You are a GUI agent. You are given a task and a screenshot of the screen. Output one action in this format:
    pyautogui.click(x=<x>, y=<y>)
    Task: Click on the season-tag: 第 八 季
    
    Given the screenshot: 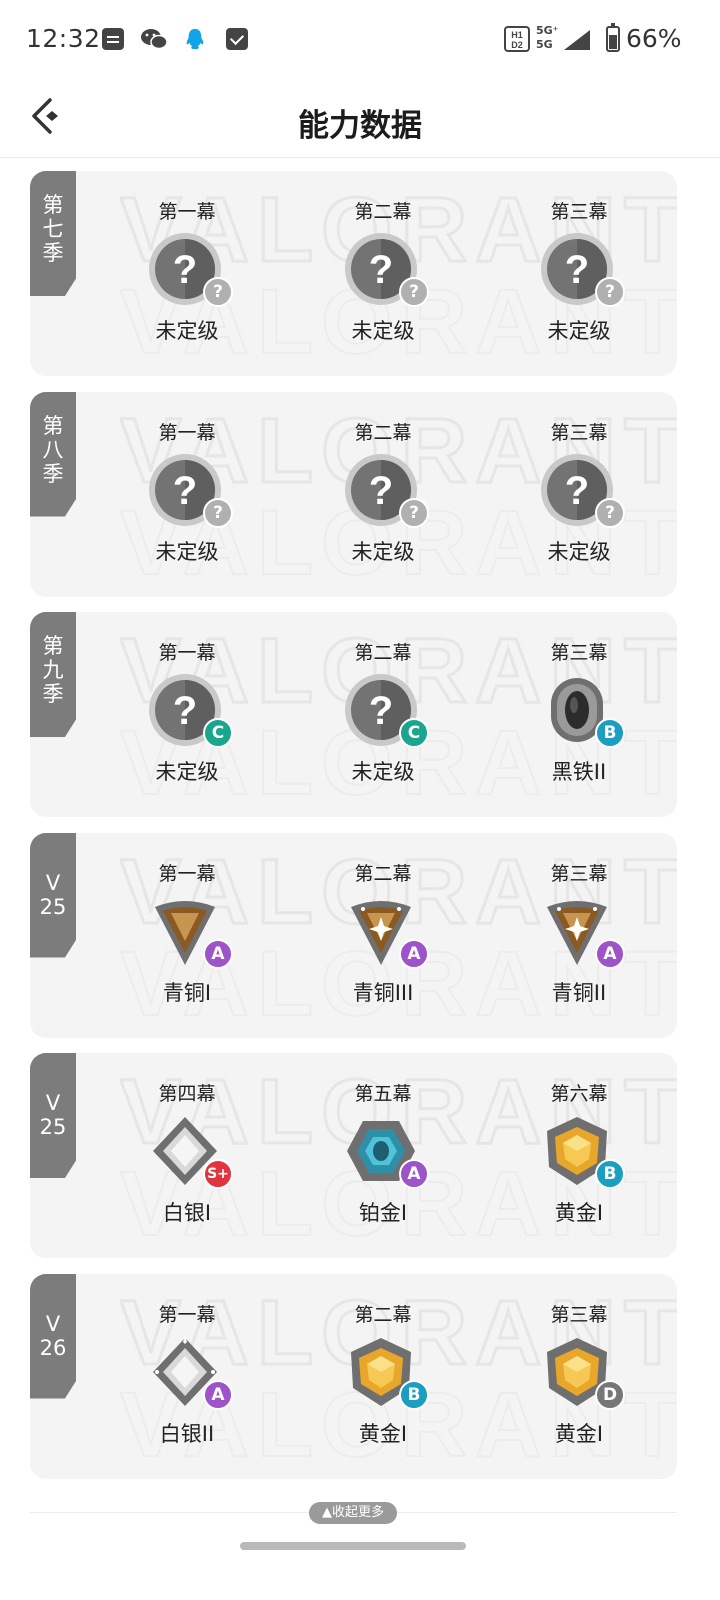 What is the action you would take?
    pyautogui.click(x=53, y=454)
    